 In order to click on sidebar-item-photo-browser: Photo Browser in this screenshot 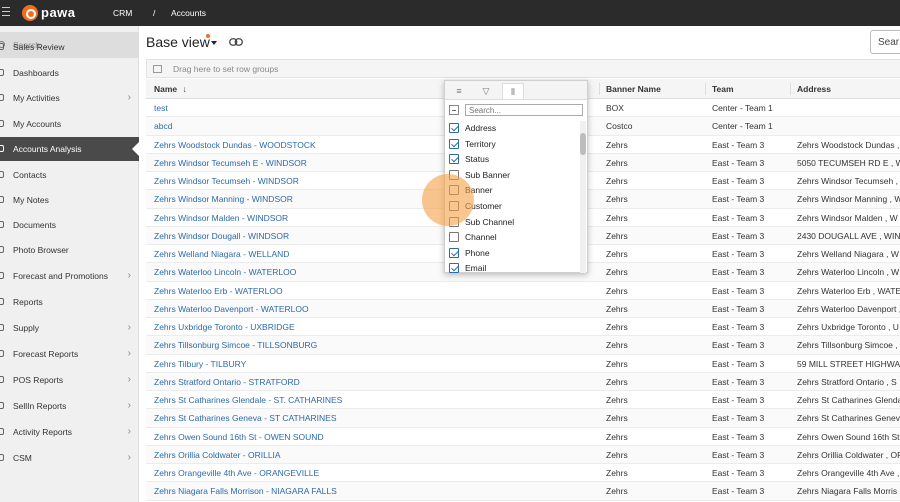, I will do `click(69, 250)`.